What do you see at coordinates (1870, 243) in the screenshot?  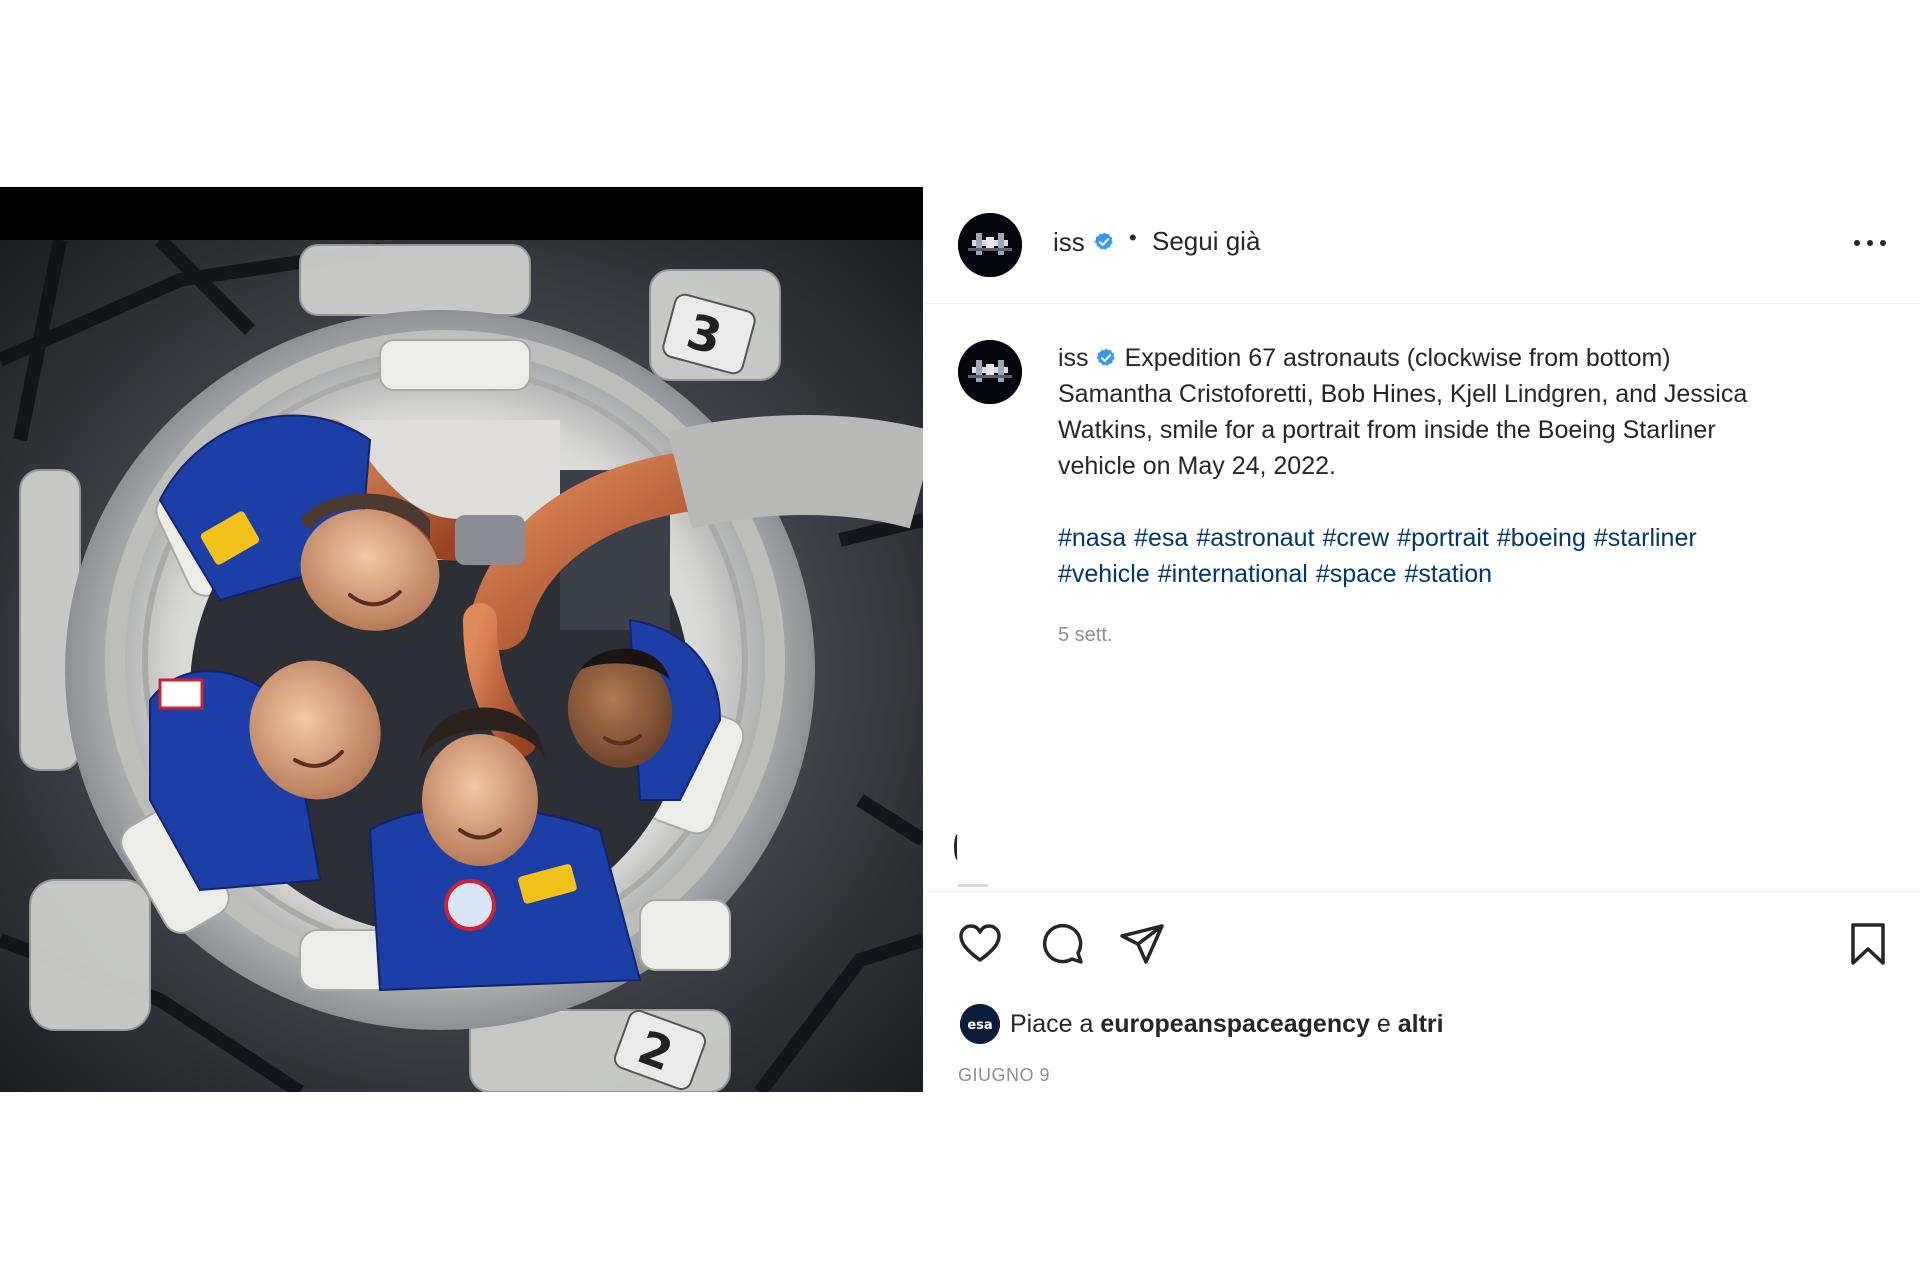 I see `more-icon` at bounding box center [1870, 243].